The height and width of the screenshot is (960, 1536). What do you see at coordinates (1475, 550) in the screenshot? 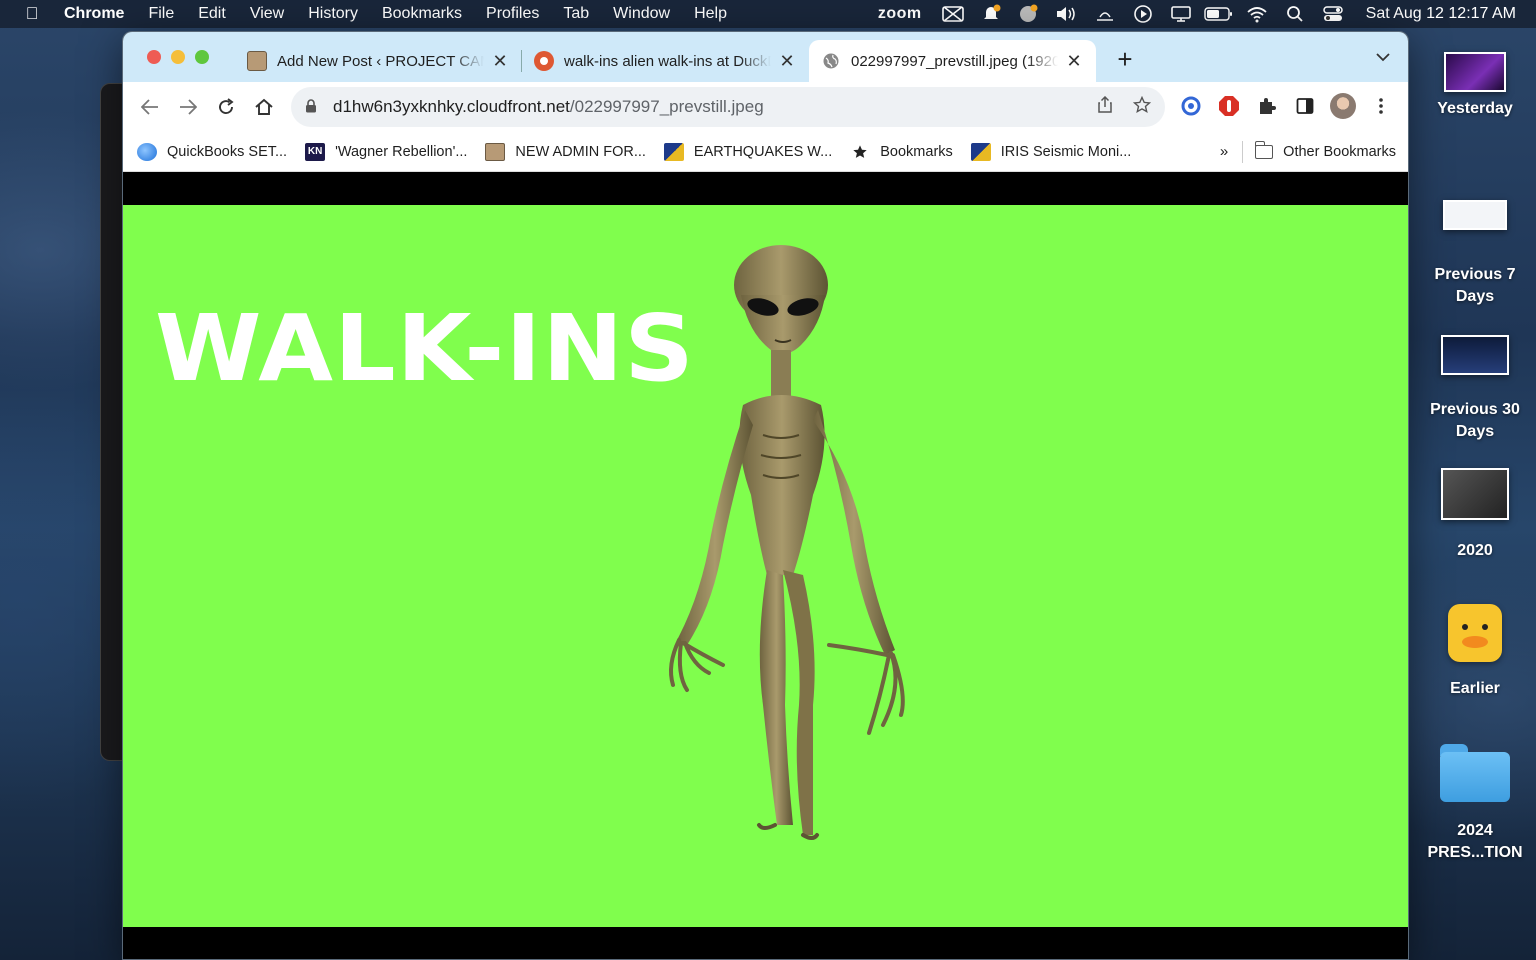
I see `stack-label: 2020` at bounding box center [1475, 550].